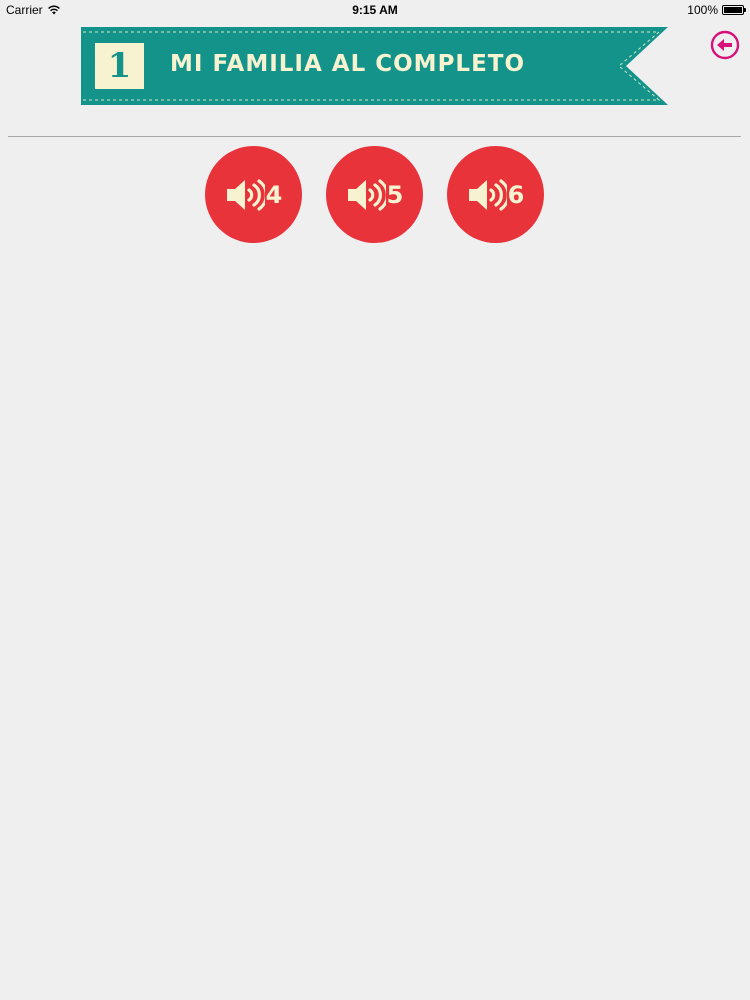 Image resolution: width=750 pixels, height=1000 pixels. Describe the element at coordinates (702, 10) in the screenshot. I see `battery-percent: 100%` at that location.